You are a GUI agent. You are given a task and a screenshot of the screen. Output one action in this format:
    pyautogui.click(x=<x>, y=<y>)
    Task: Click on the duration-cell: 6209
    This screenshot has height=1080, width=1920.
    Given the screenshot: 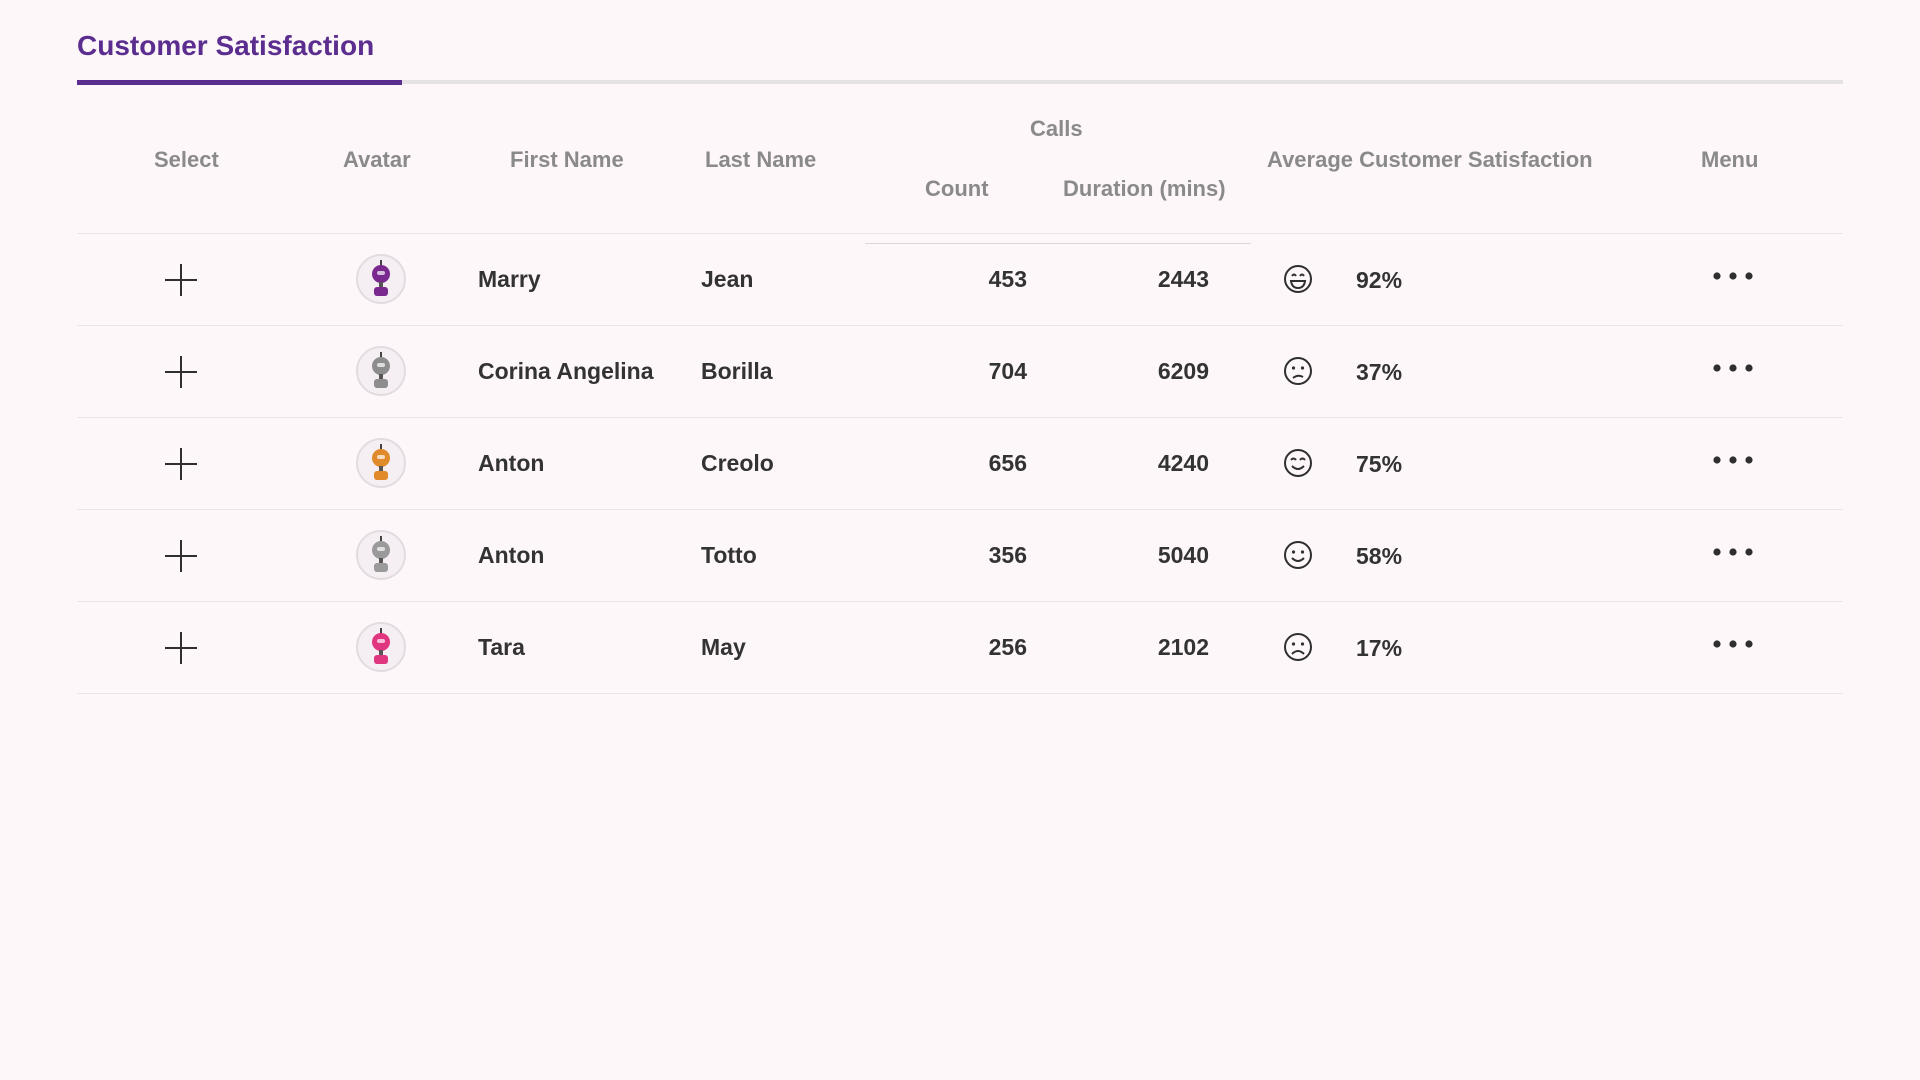 What is the action you would take?
    pyautogui.click(x=1183, y=371)
    